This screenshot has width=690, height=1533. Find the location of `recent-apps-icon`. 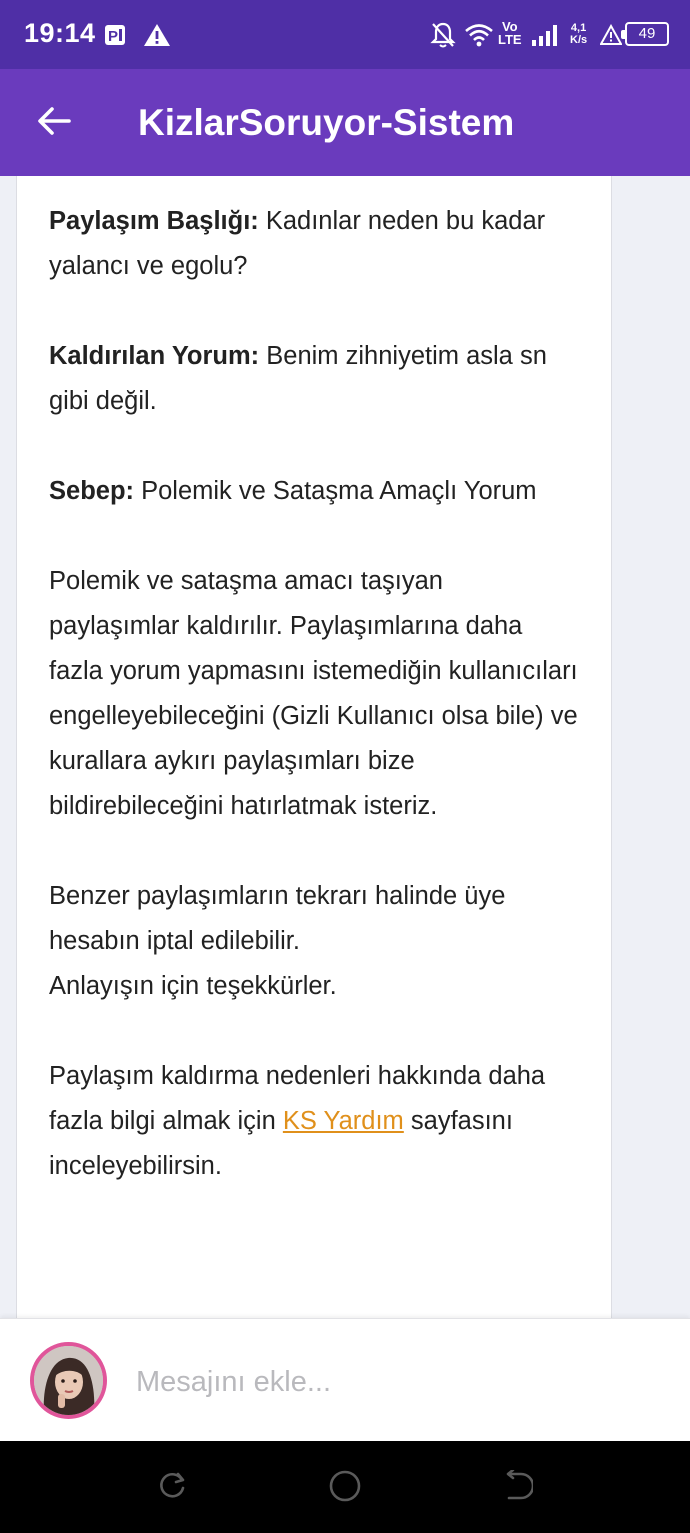

recent-apps-icon is located at coordinates (172, 1488).